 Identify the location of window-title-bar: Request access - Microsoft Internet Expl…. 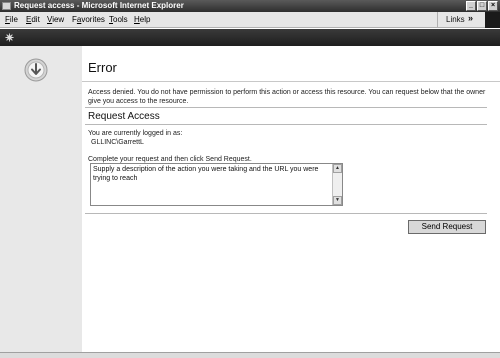
(250, 6).